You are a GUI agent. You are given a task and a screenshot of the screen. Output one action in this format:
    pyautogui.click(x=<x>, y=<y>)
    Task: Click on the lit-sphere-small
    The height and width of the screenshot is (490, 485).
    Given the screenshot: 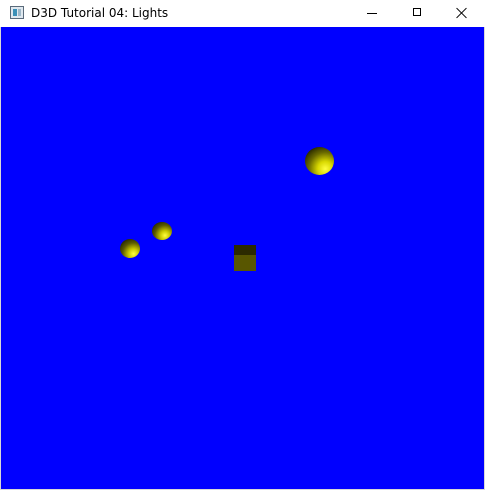 What is the action you would take?
    pyautogui.click(x=130, y=248)
    